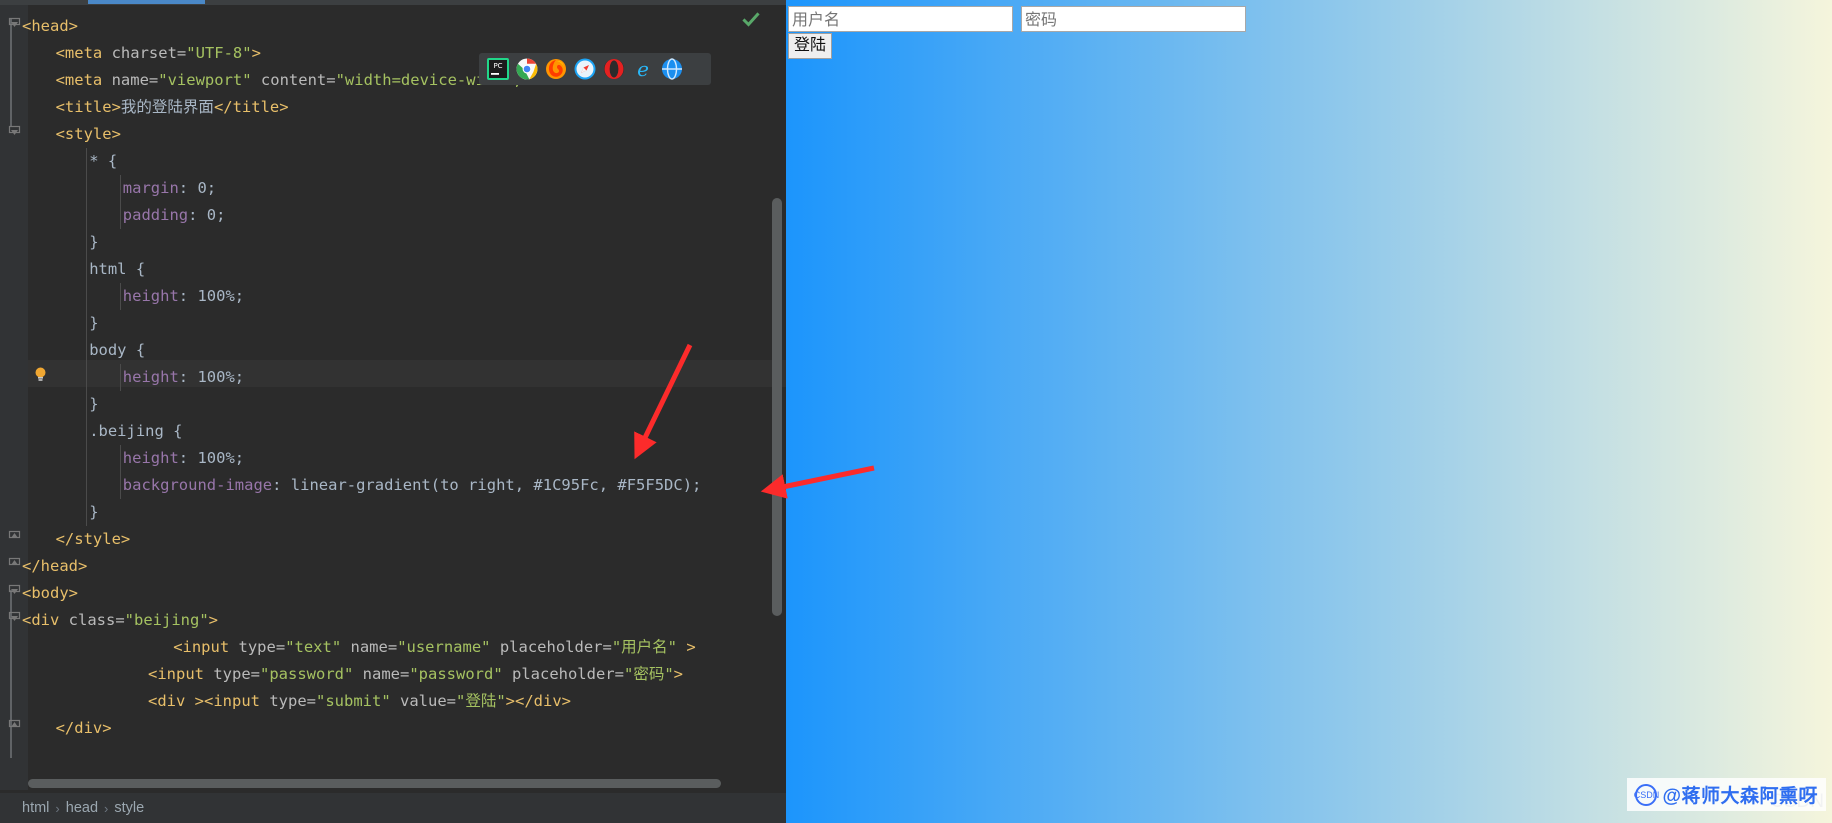  Describe the element at coordinates (103, 161) in the screenshot. I see `code-token: * {` at that location.